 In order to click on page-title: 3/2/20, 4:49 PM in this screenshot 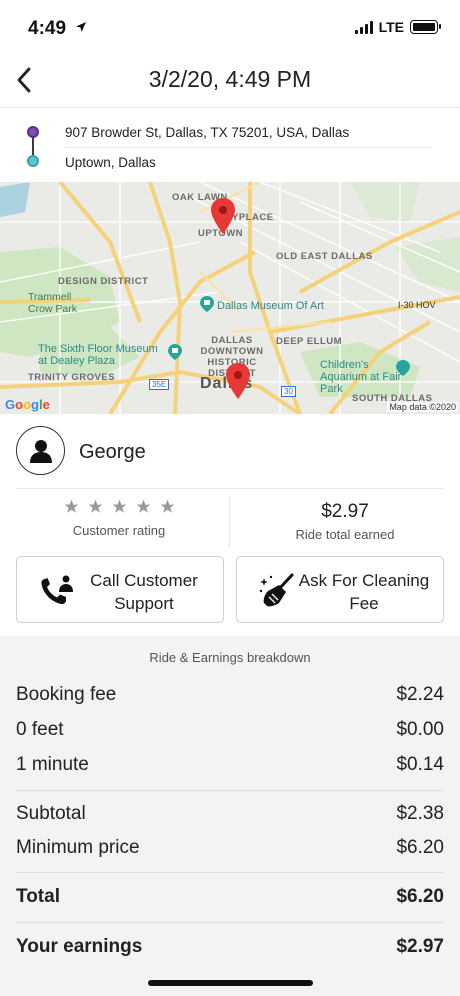, I will do `click(230, 79)`.